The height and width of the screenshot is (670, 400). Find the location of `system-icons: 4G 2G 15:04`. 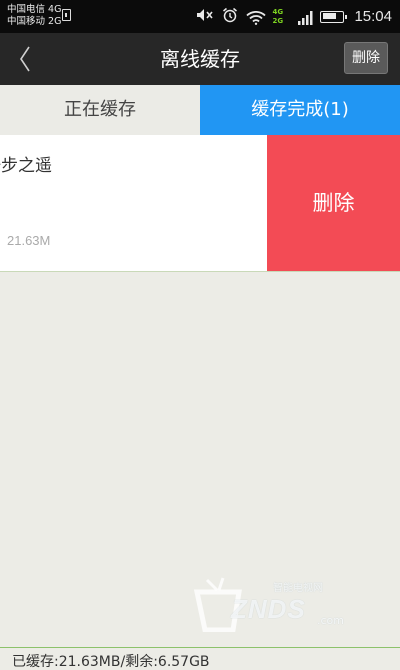

system-icons: 4G 2G 15:04 is located at coordinates (298, 16).